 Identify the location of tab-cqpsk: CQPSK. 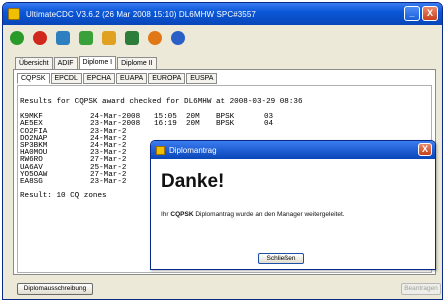
(33, 78).